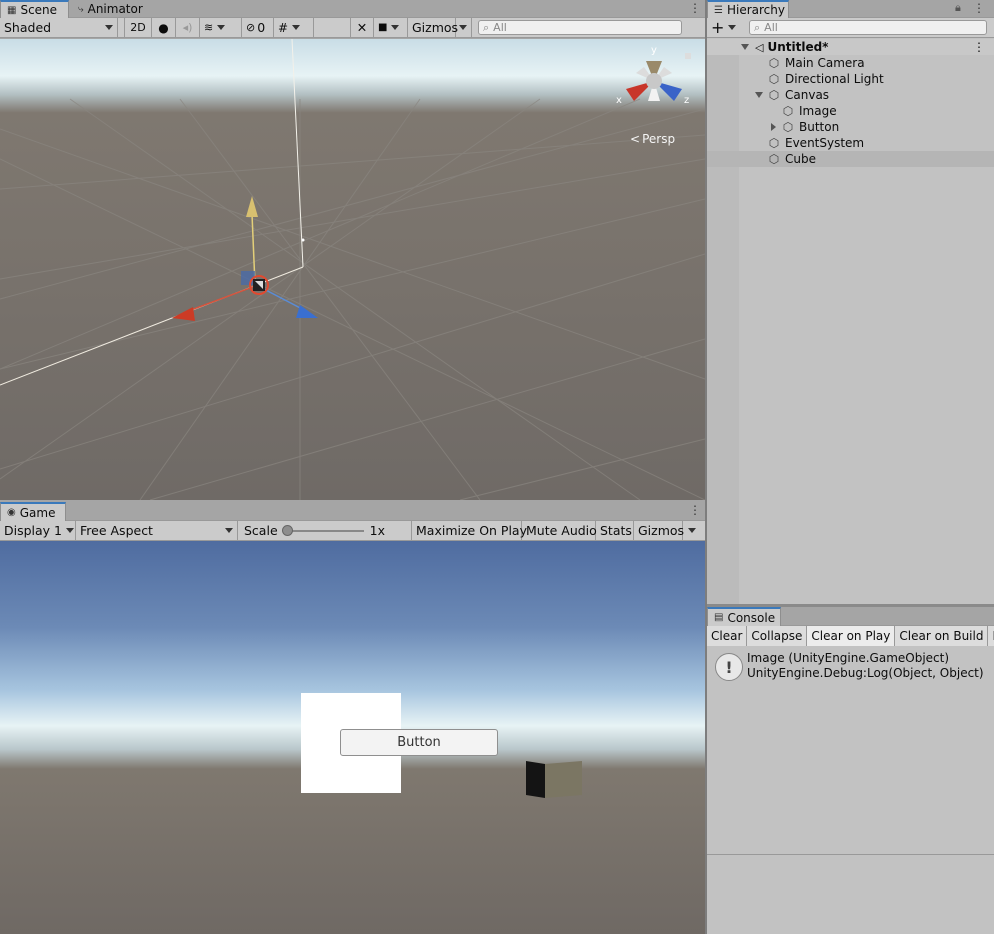  What do you see at coordinates (941, 636) in the screenshot?
I see `clear-on-build-toggle: Clear on Build` at bounding box center [941, 636].